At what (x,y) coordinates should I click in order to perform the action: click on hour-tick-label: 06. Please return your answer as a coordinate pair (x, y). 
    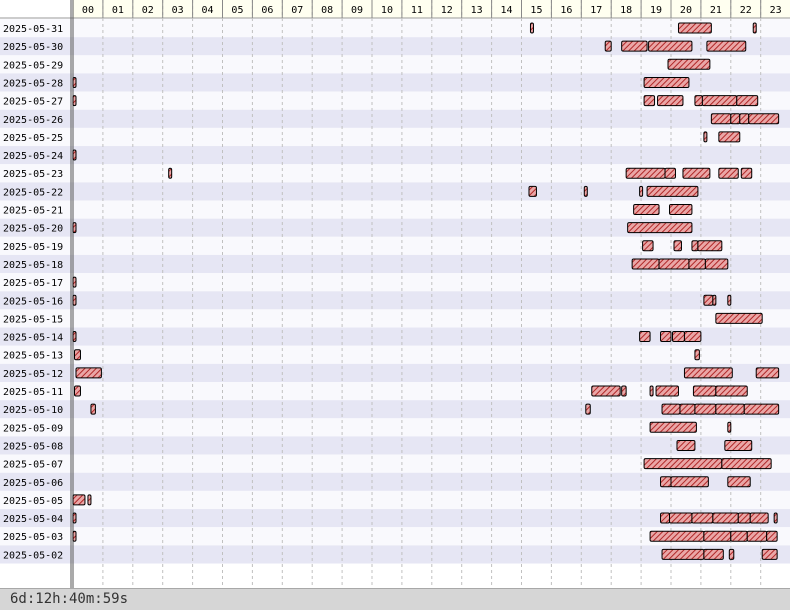
    Looking at the image, I should click on (267, 10).